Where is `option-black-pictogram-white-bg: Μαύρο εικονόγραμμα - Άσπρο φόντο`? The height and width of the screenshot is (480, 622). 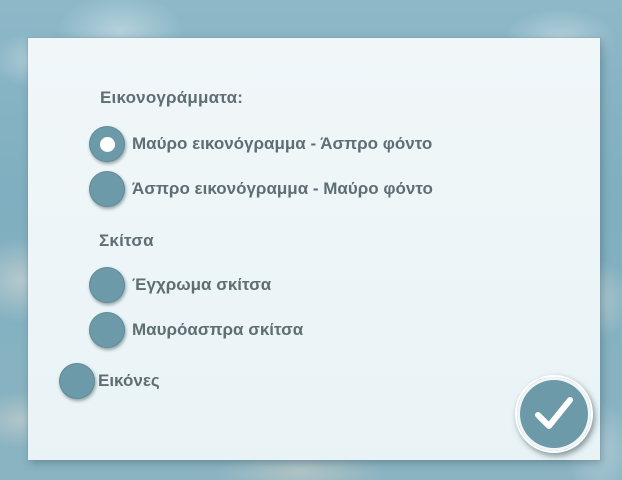
option-black-pictogram-white-bg: Μαύρο εικονόγραμμα - Άσπρο φόντο is located at coordinates (260, 144).